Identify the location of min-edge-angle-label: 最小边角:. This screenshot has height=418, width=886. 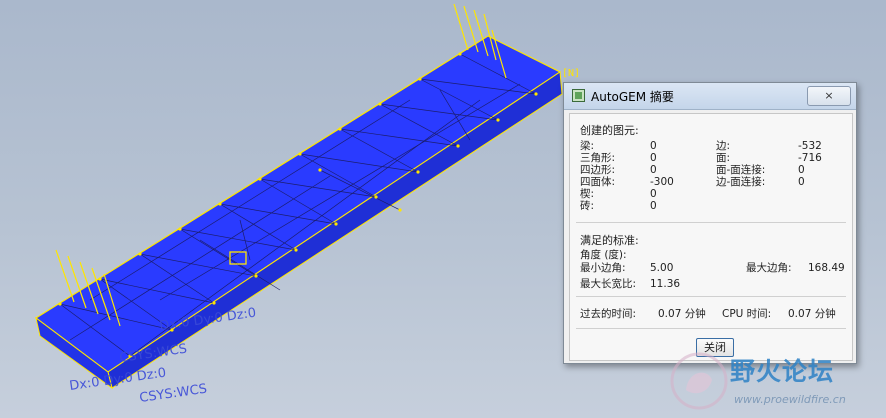
(603, 268).